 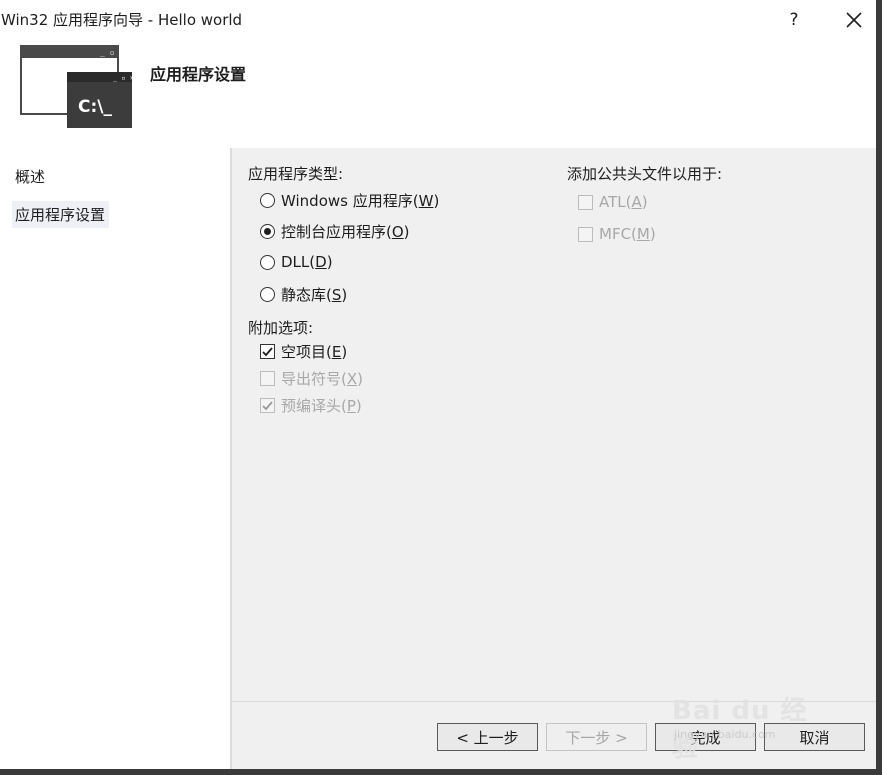 I want to click on close-icon, so click(x=854, y=20).